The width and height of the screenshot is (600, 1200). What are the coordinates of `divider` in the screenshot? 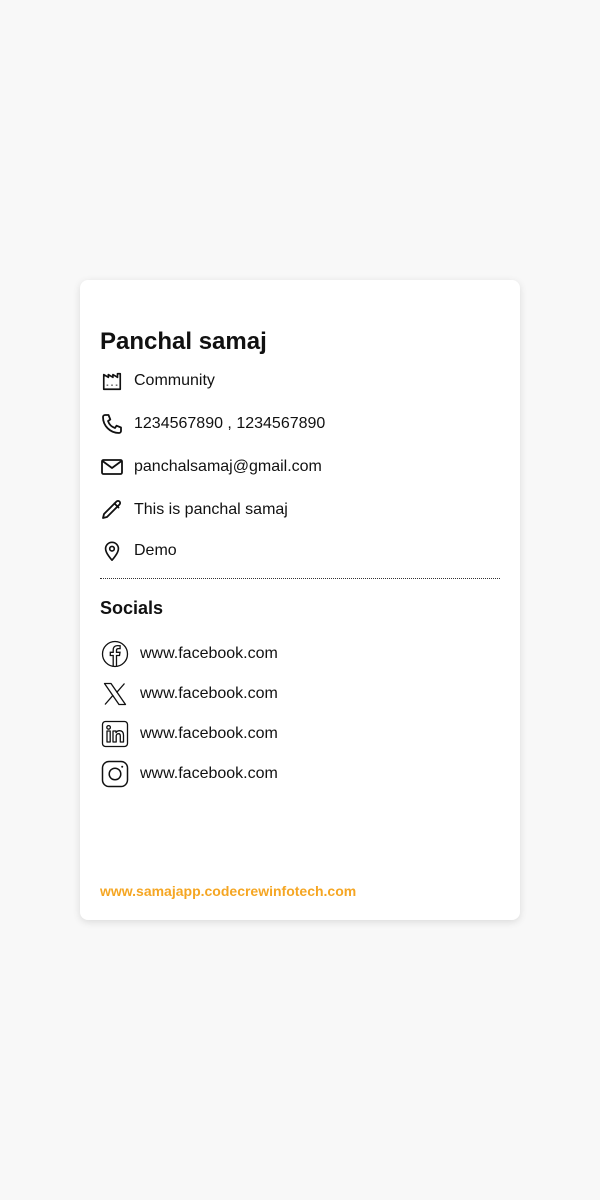 It's located at (300, 578).